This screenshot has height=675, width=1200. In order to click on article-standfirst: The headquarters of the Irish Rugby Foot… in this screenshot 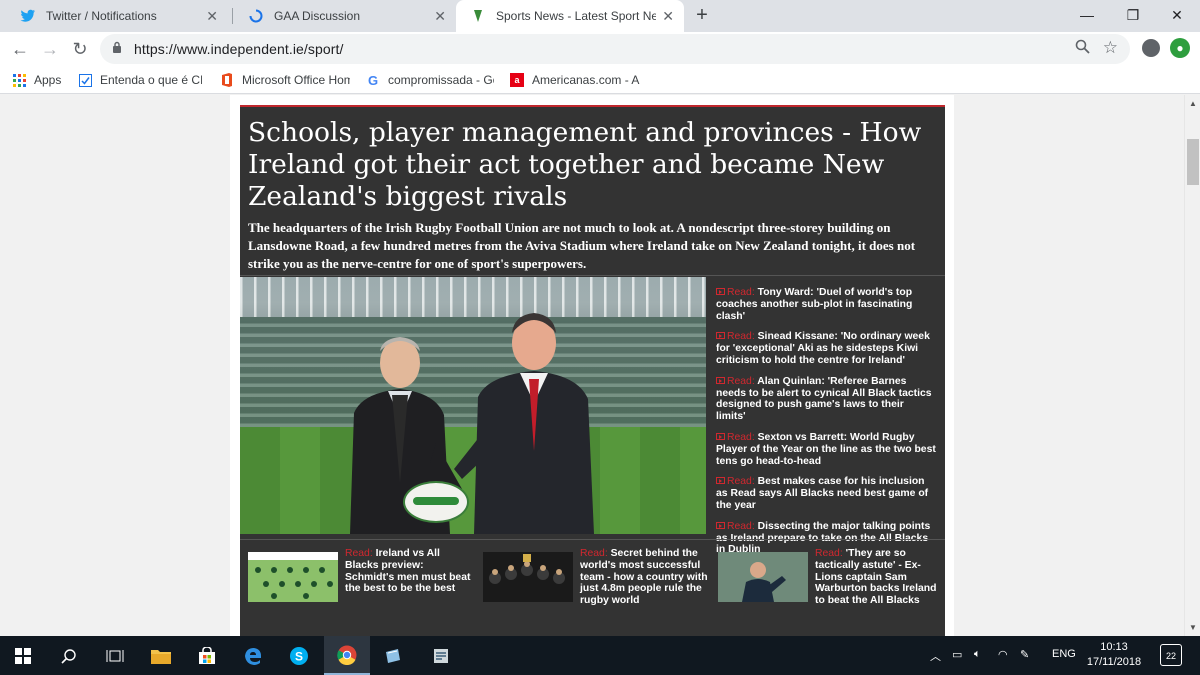, I will do `click(582, 245)`.